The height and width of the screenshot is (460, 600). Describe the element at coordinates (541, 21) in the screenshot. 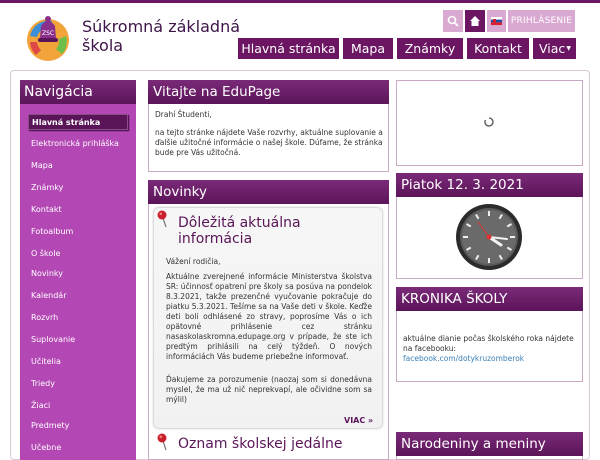

I see `login-button: PRIHLÁSENIE` at that location.